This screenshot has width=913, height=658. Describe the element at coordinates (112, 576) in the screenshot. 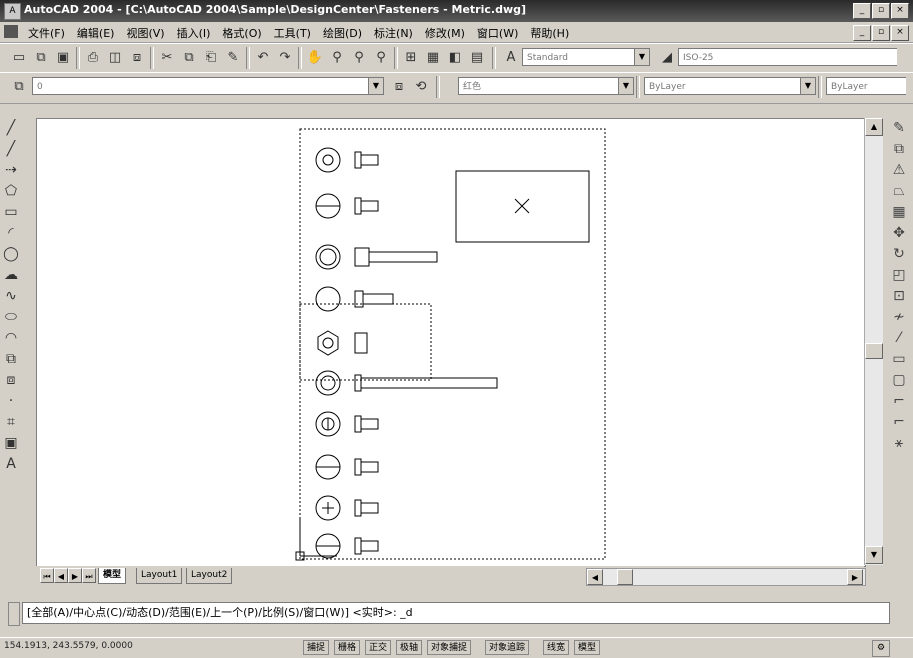

I see `tab-model: 模型` at that location.